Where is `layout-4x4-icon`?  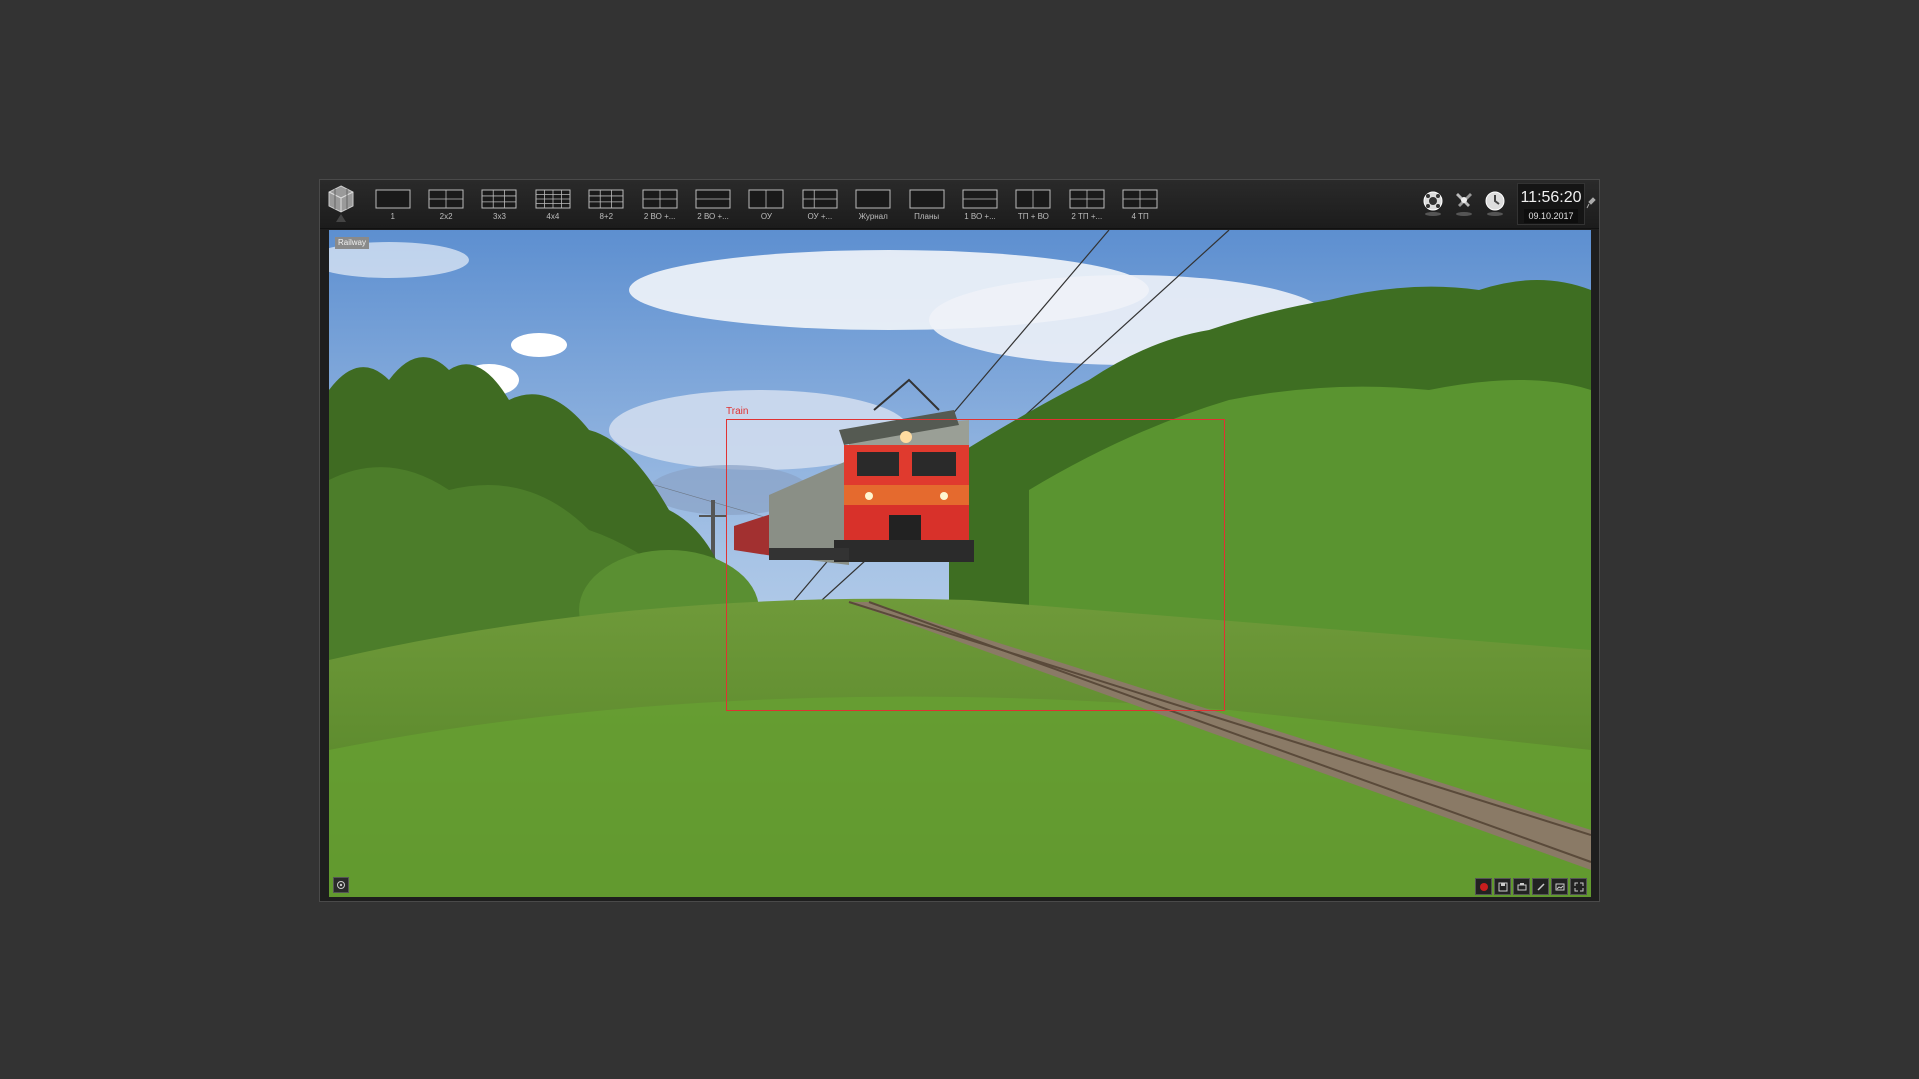
layout-4x4-icon is located at coordinates (553, 199).